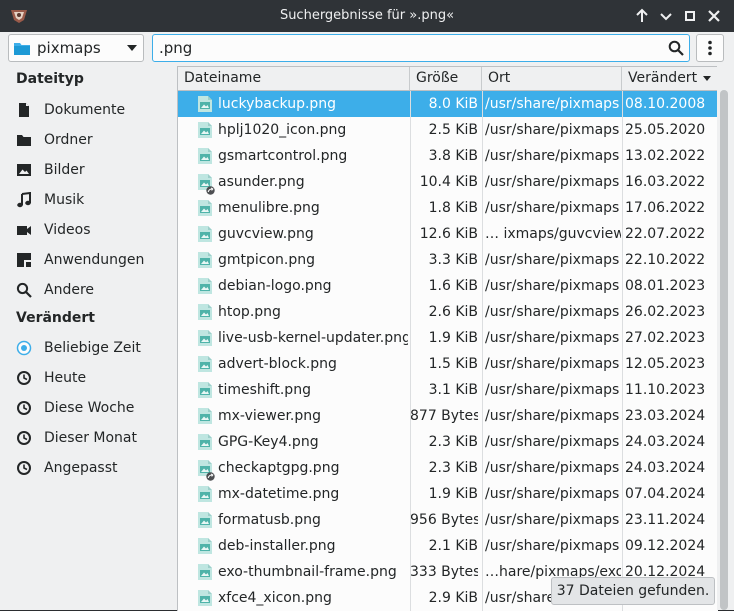 Image resolution: width=734 pixels, height=611 pixels. What do you see at coordinates (88, 260) in the screenshot?
I see `sidebar-item-applications: Anwendungen` at bounding box center [88, 260].